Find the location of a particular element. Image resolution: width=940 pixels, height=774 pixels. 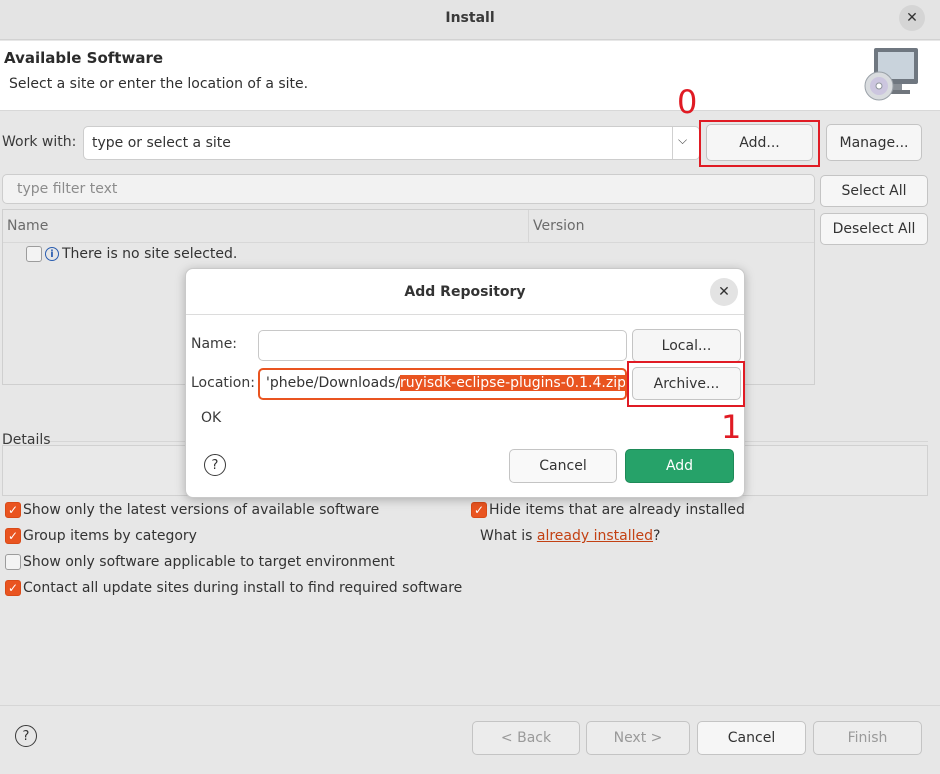

location-label: Location: is located at coordinates (223, 383).